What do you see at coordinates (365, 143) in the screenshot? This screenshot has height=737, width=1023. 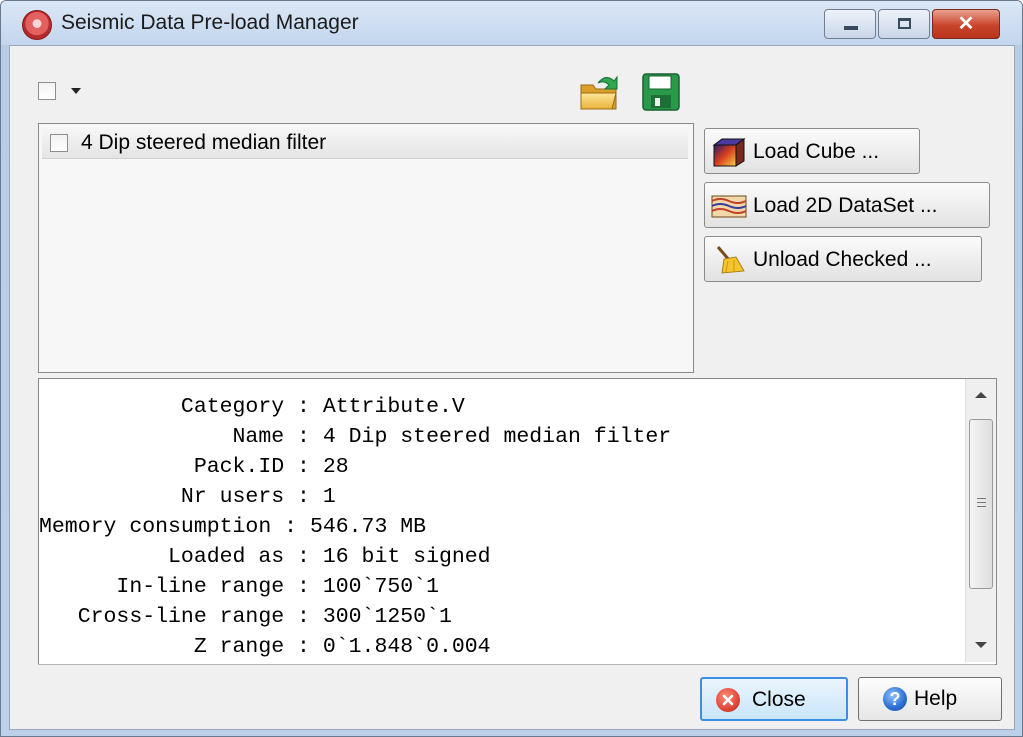 I see `list-item: 4 Dip steered median filter` at bounding box center [365, 143].